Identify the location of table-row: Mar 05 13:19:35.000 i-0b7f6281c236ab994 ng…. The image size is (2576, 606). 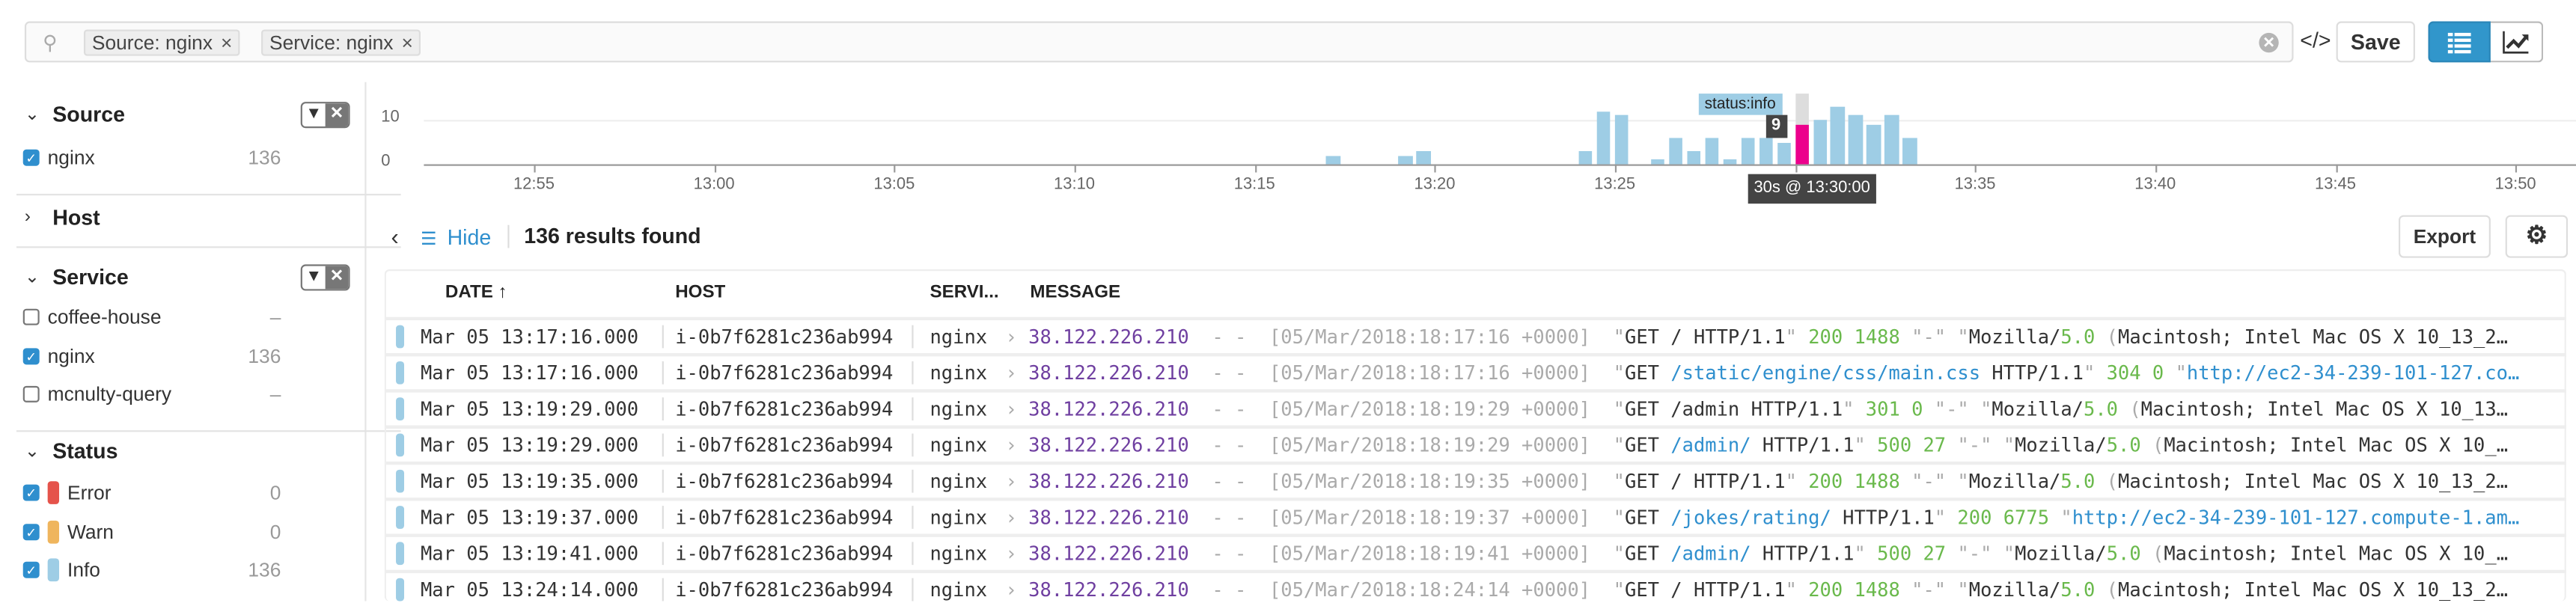
(1475, 479).